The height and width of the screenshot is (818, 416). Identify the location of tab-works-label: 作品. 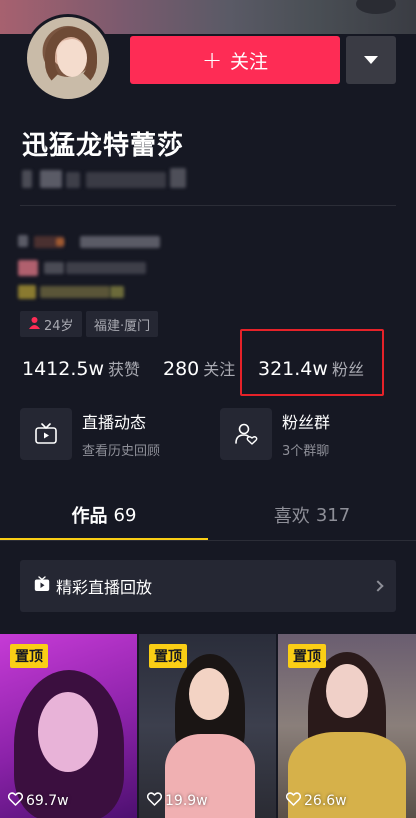
(89, 516).